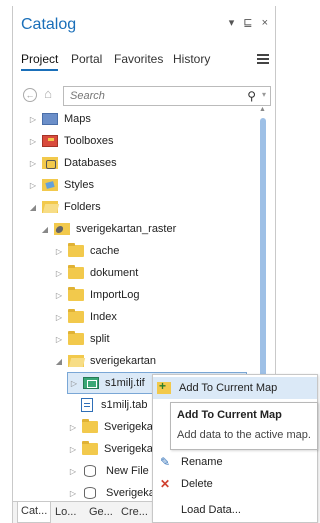  What do you see at coordinates (126, 229) in the screenshot?
I see `tree-item-label: sverigekartan_raster` at bounding box center [126, 229].